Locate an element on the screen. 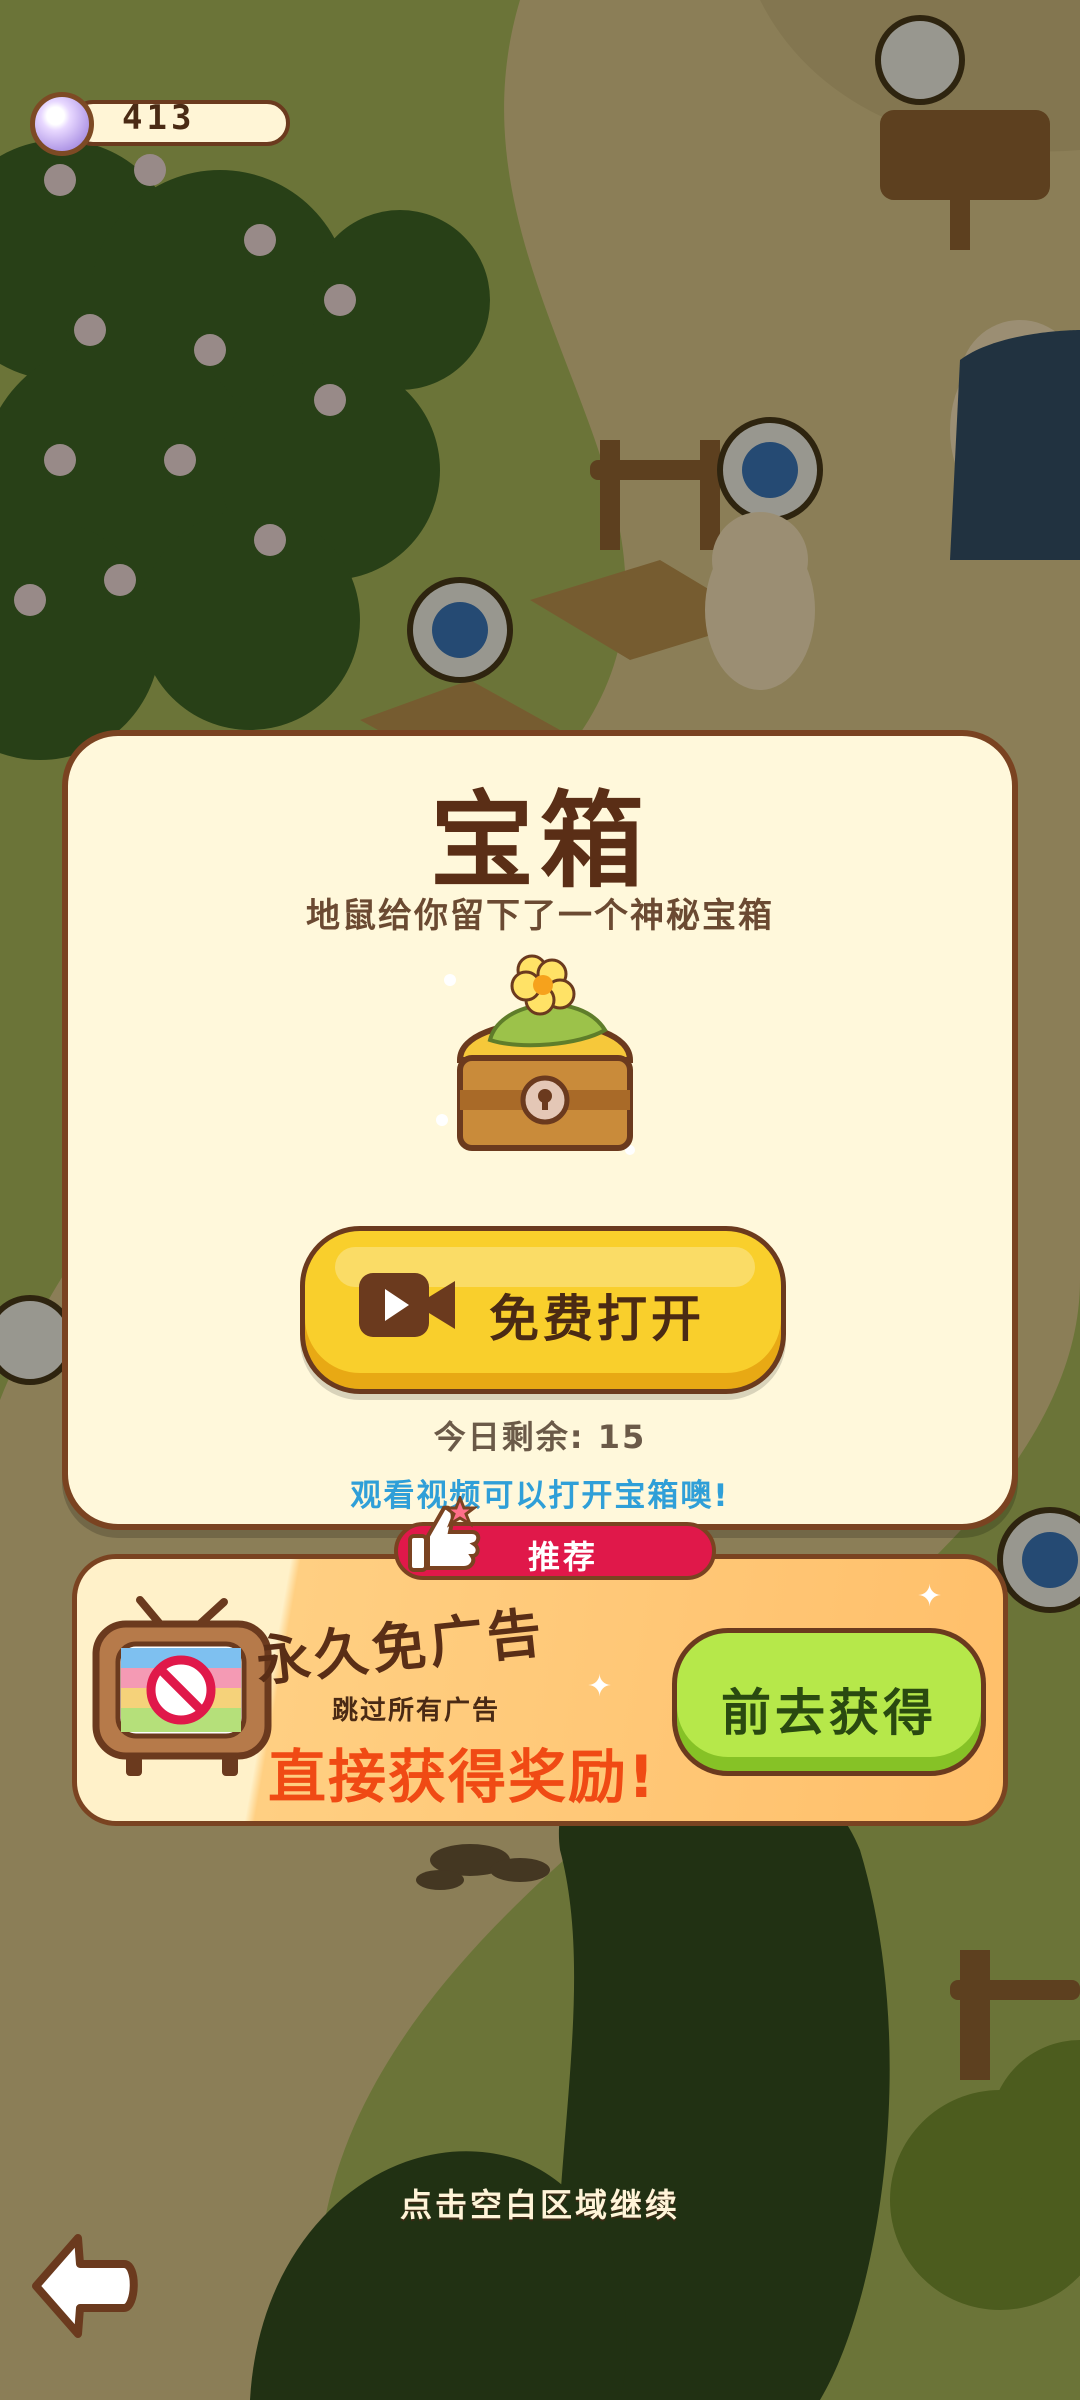 This screenshot has height=2400, width=1080. free-open-label: 免费打开 is located at coordinates (597, 1319).